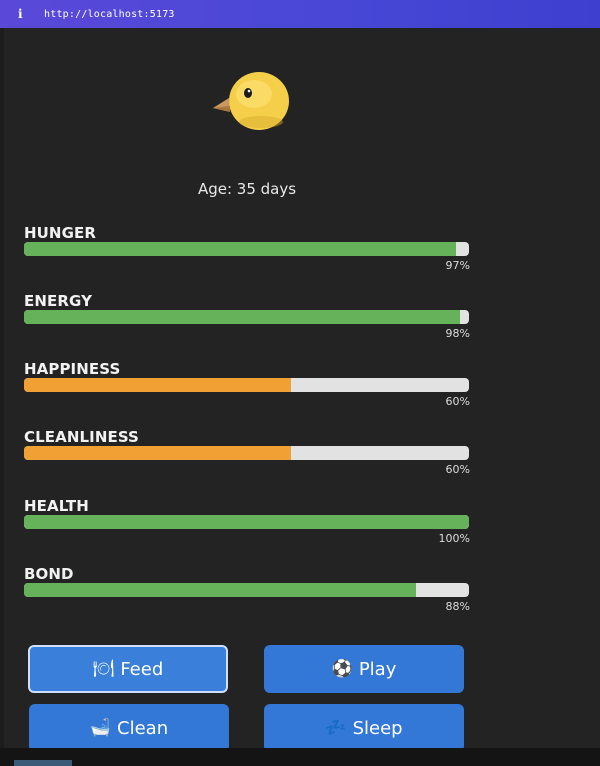  What do you see at coordinates (247, 189) in the screenshot?
I see `pet-age: Age: 35 days` at bounding box center [247, 189].